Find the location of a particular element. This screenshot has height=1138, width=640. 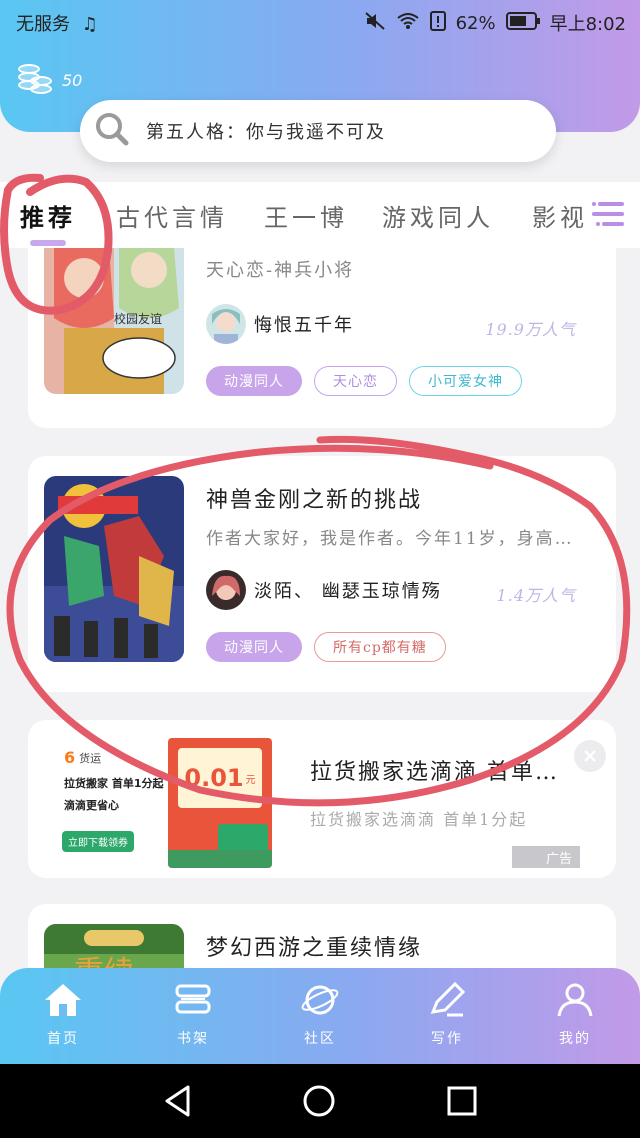

nav-write: 写作 is located at coordinates (447, 1014).